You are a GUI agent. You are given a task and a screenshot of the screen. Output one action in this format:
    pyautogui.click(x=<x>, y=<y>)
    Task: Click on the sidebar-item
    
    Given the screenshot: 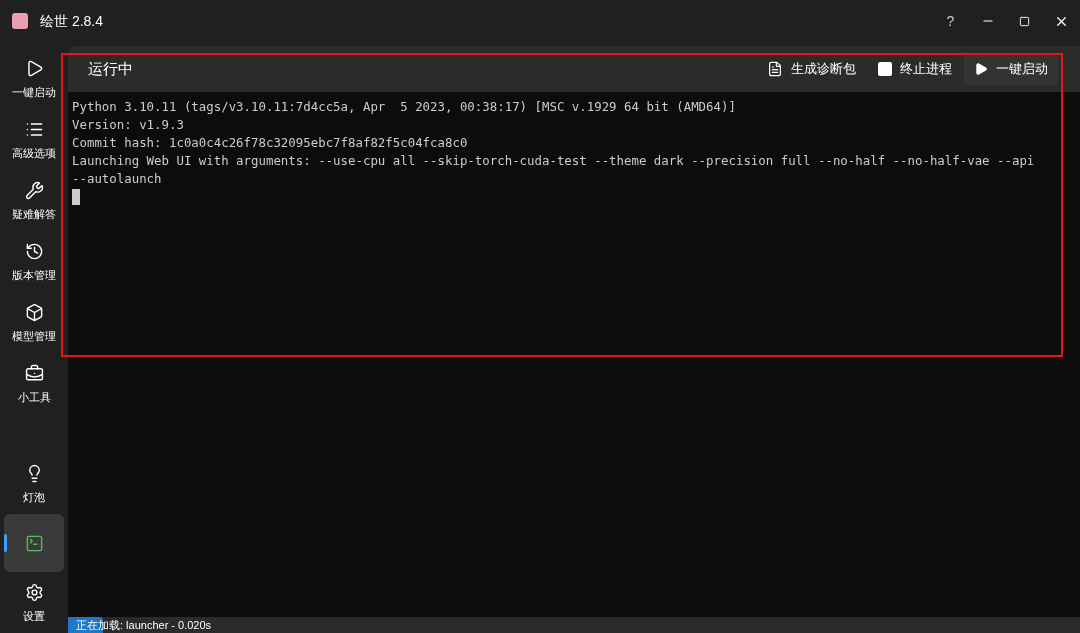 What is the action you would take?
    pyautogui.click(x=34, y=543)
    